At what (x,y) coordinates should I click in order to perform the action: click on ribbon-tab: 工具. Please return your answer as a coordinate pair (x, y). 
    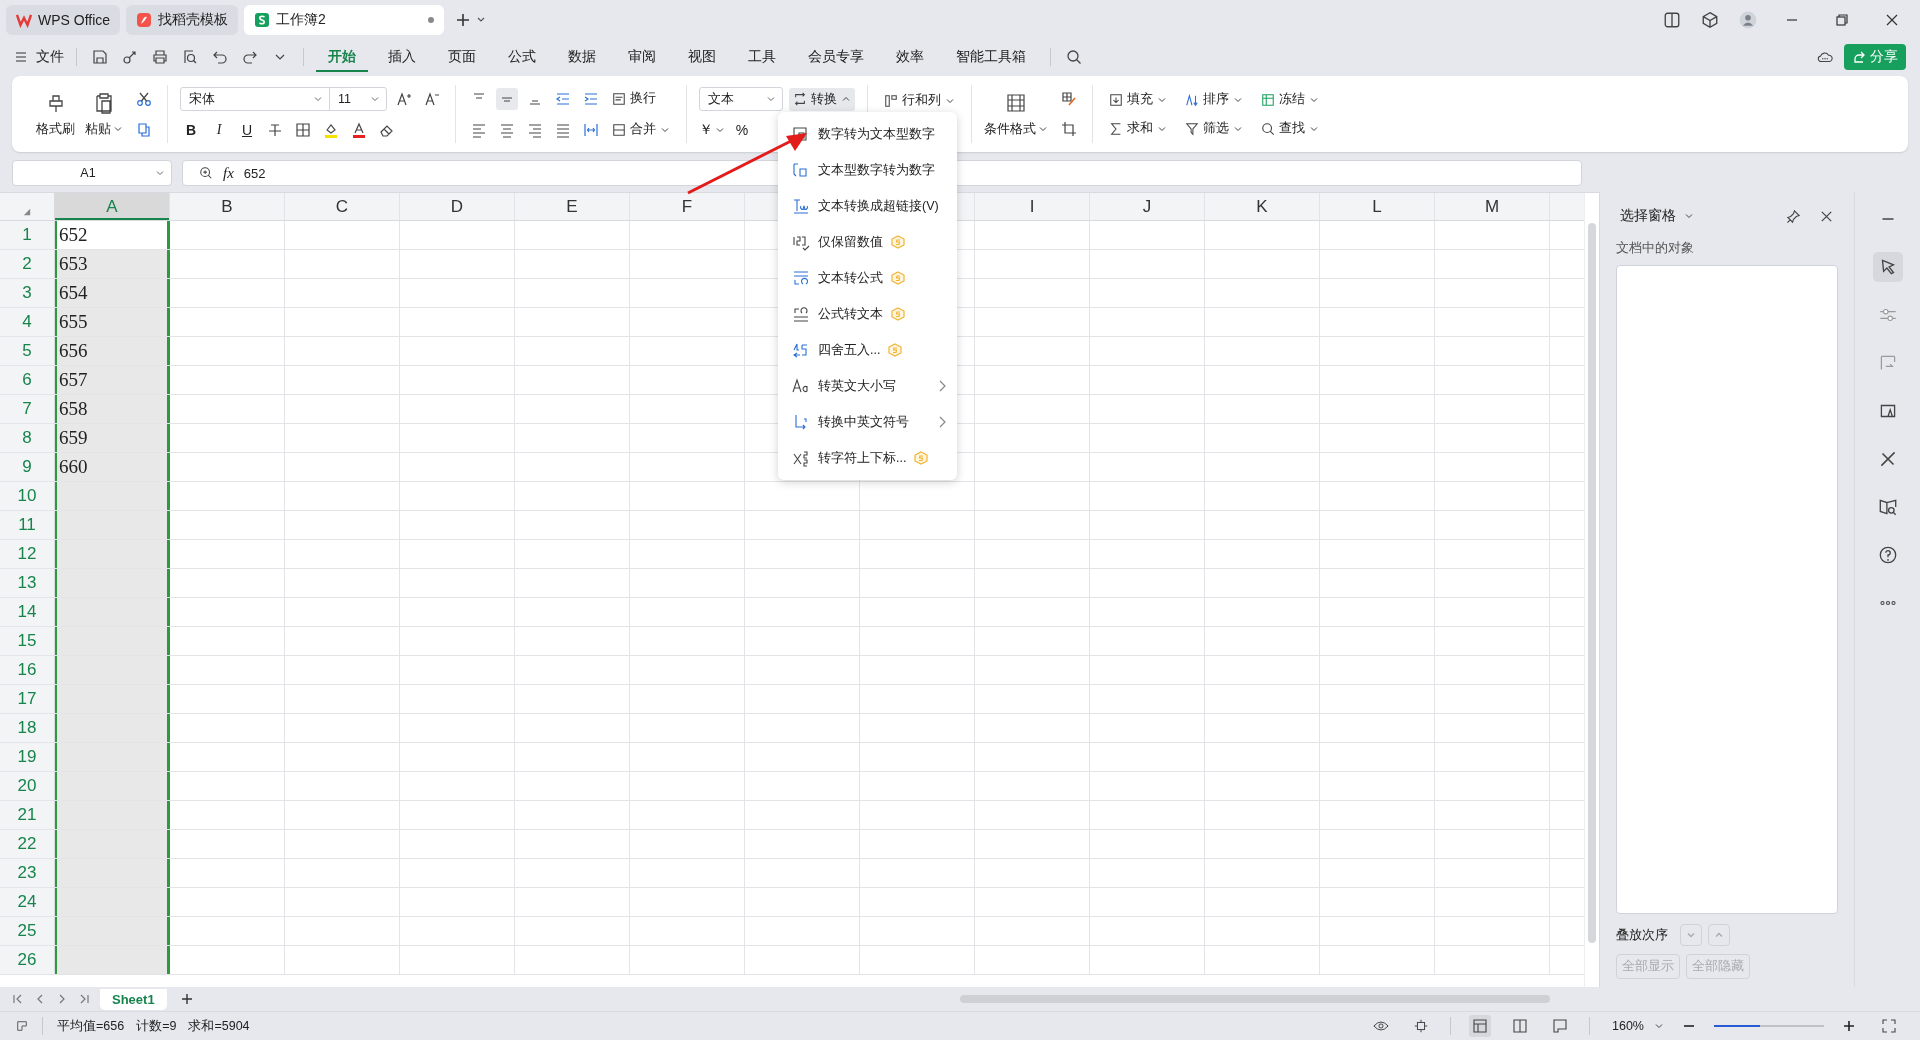
    Looking at the image, I should click on (762, 57).